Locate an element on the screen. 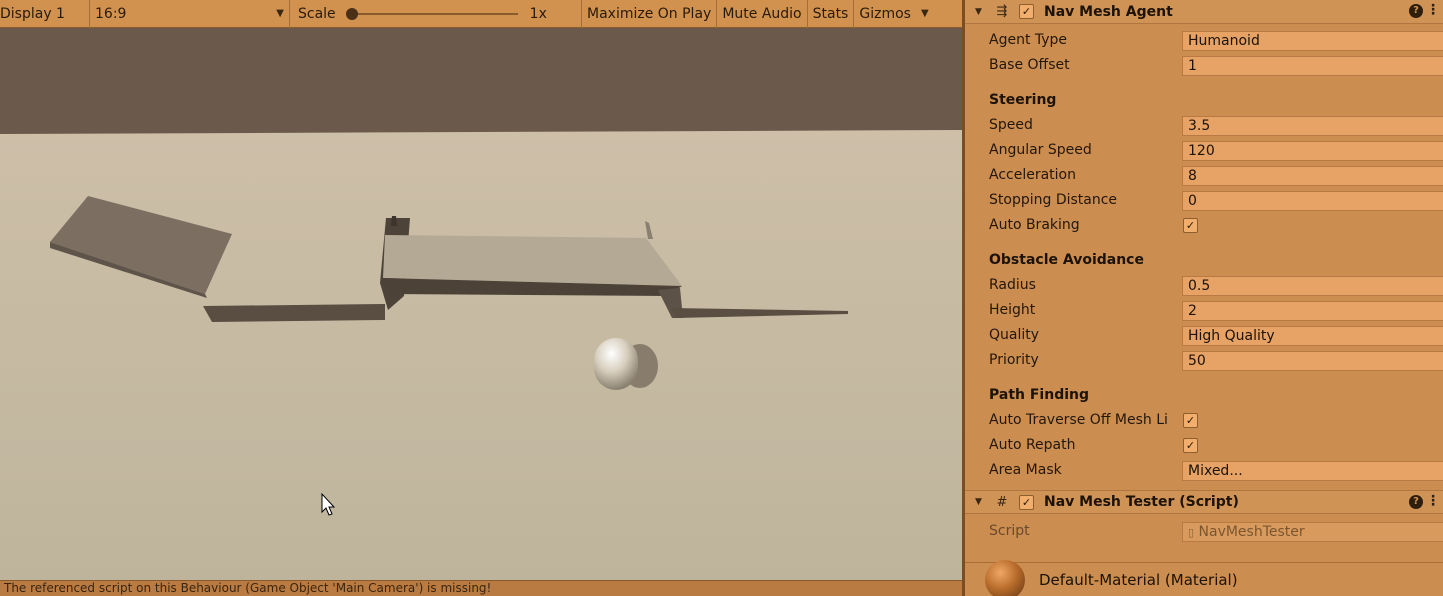 The width and height of the screenshot is (1443, 596). mute-audio-label: Mute Audio is located at coordinates (762, 13).